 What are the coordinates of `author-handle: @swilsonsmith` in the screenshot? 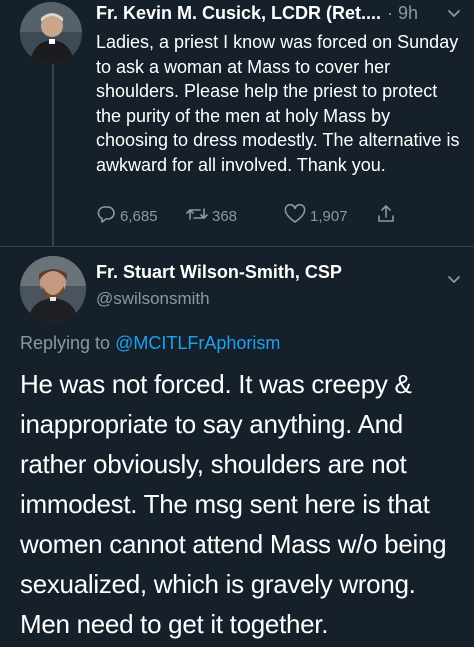 It's located at (153, 299).